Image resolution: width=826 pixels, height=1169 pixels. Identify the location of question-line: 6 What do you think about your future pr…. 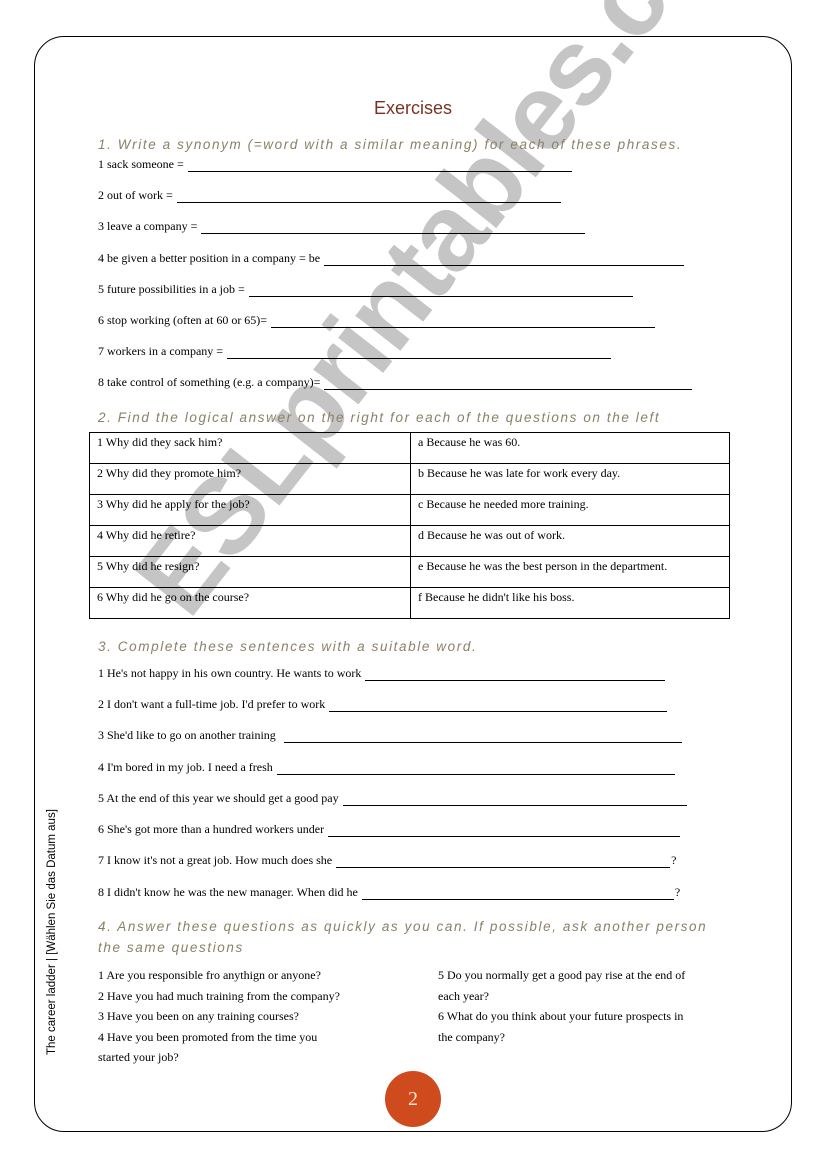
(561, 1016).